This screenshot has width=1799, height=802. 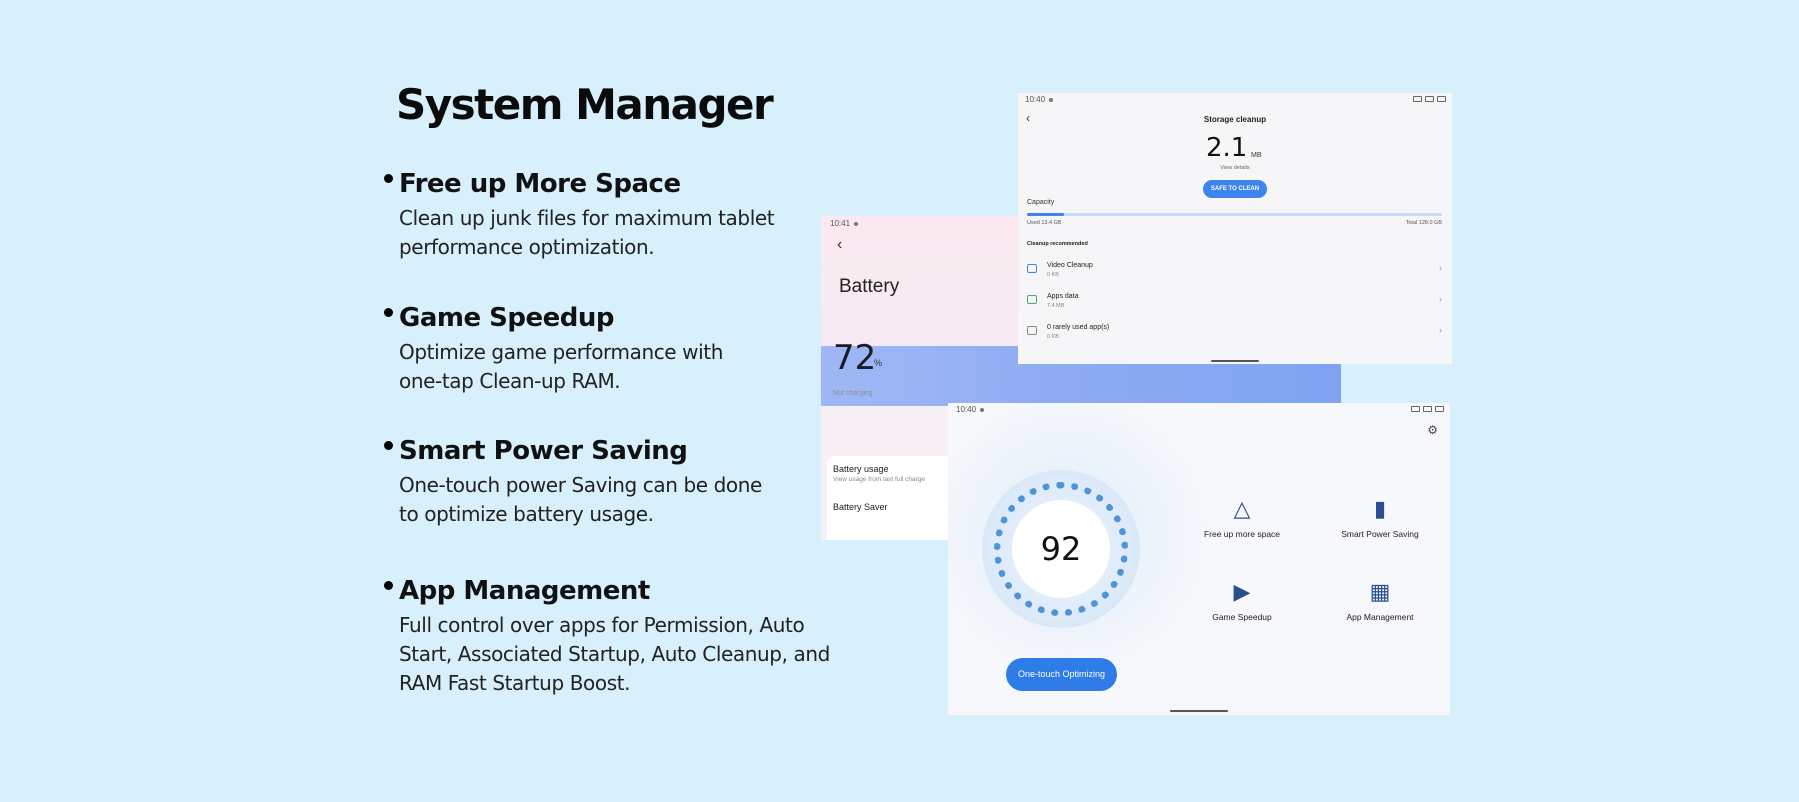 What do you see at coordinates (839, 245) in the screenshot?
I see `back-icon: ‹` at bounding box center [839, 245].